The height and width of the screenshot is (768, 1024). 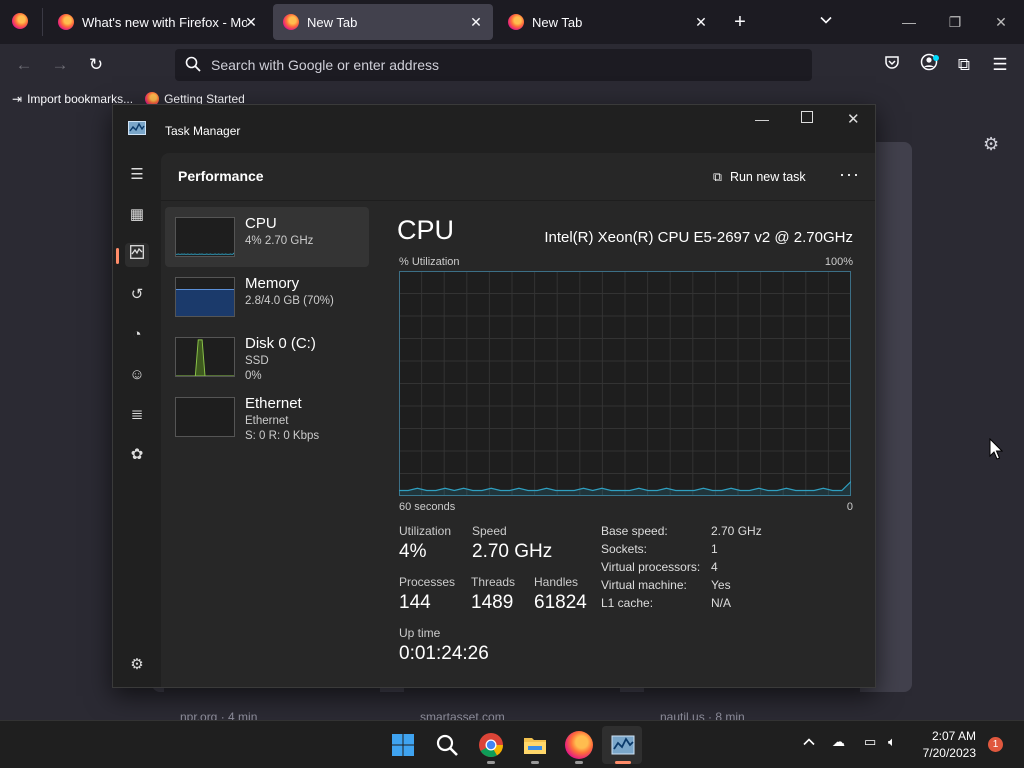 I want to click on resource-stat: SSD, so click(x=257, y=361).